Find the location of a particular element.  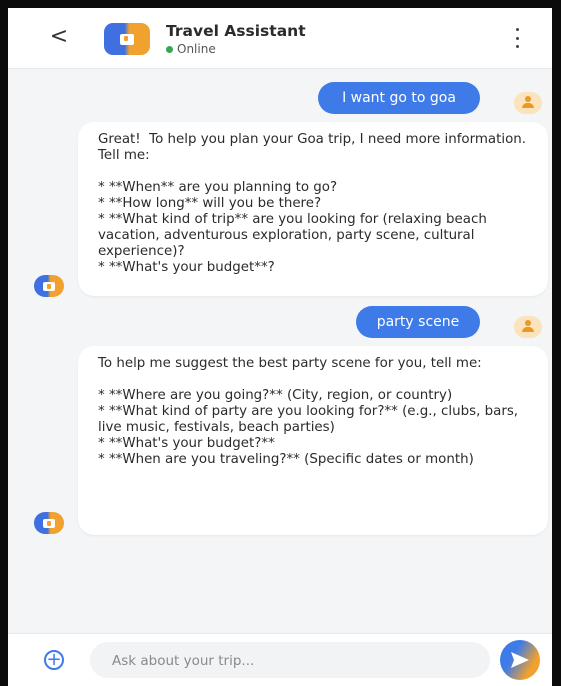

message-input is located at coordinates (292, 661).